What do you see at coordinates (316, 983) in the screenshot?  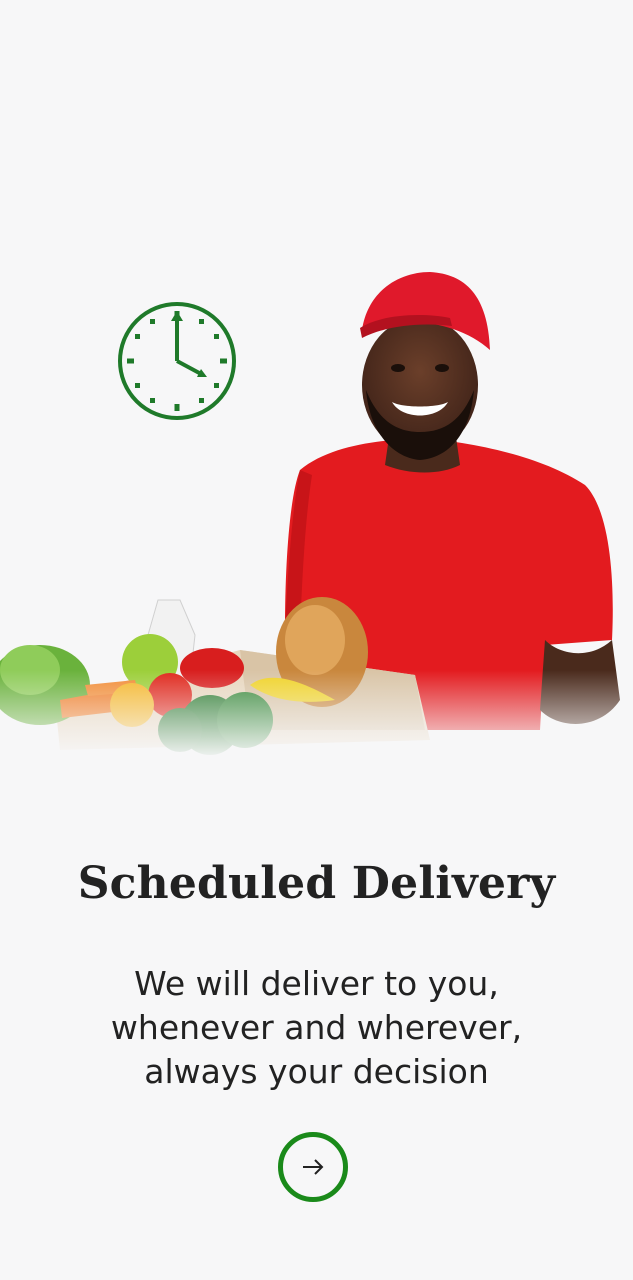 I see `description-line: We will deliver to you,` at bounding box center [316, 983].